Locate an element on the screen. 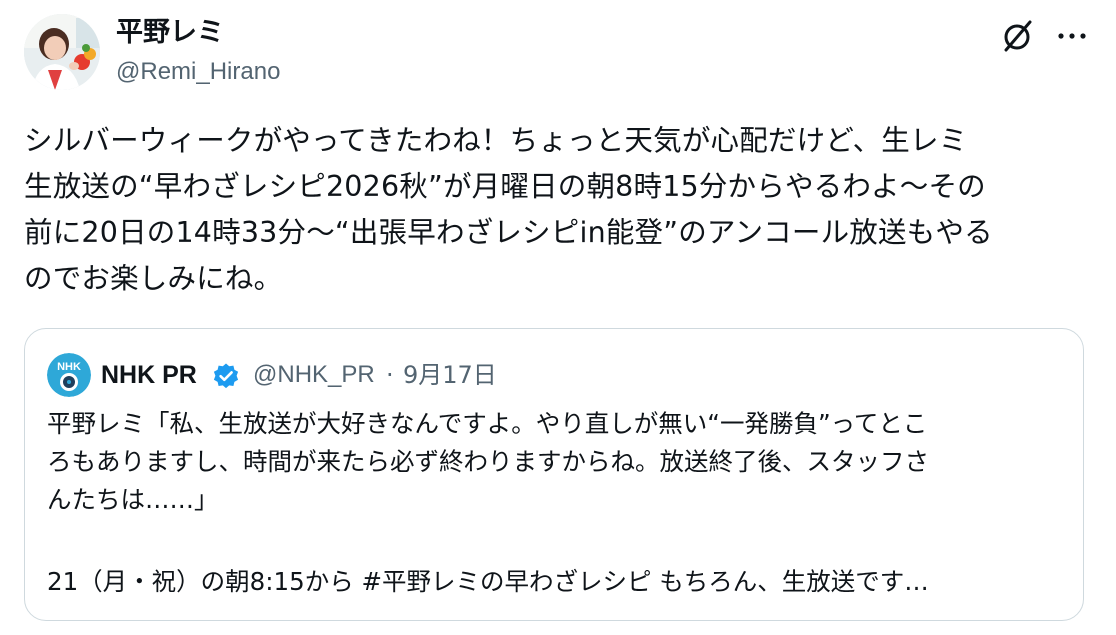 The image size is (1116, 635). more-icon is located at coordinates (1072, 36).